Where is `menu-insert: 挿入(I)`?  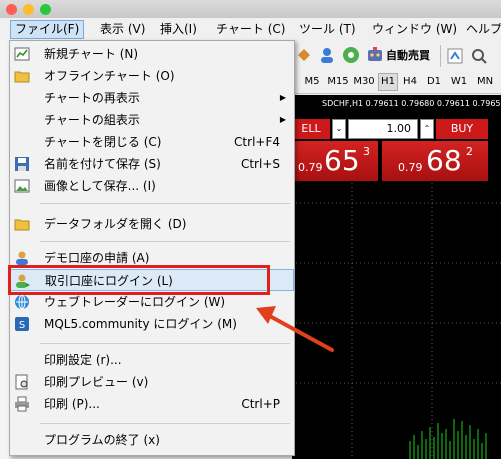 menu-insert: 挿入(I) is located at coordinates (178, 29).